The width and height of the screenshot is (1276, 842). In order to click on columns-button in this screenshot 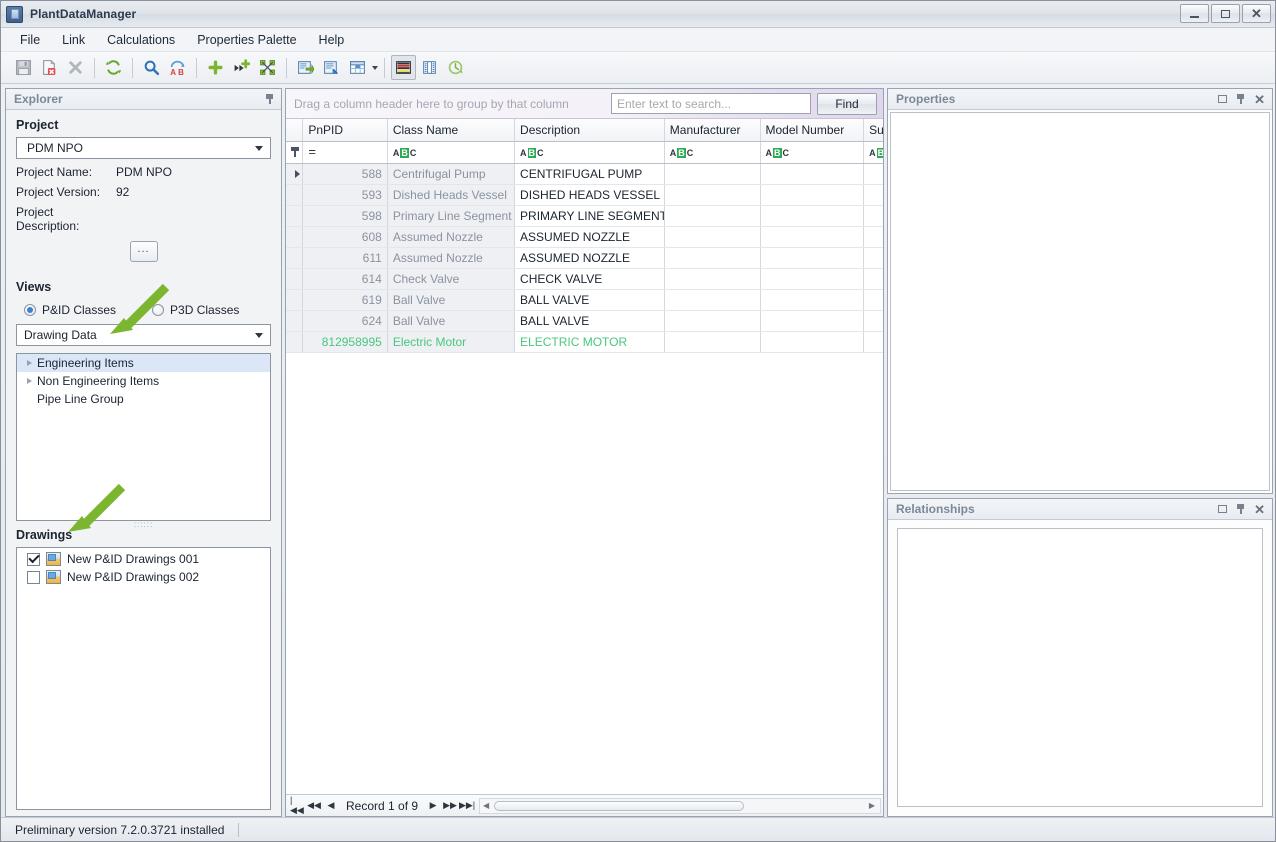, I will do `click(429, 67)`.